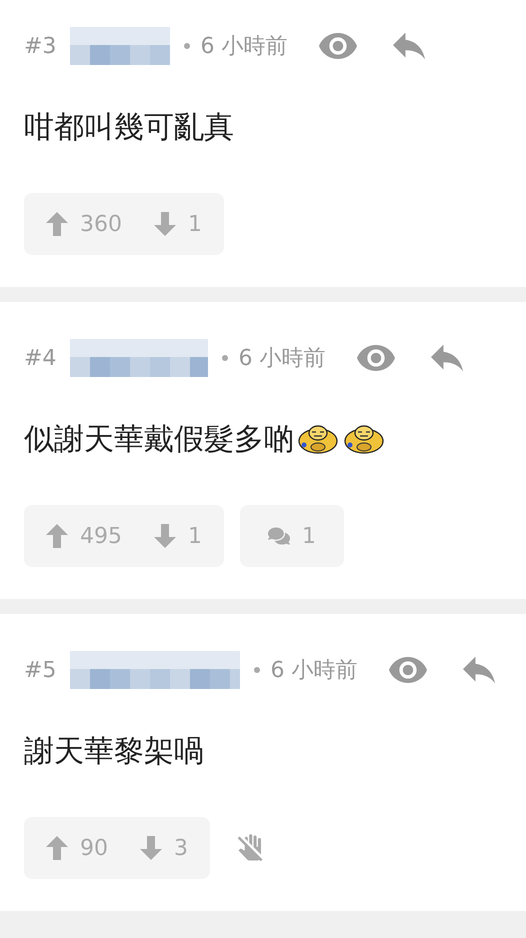  Describe the element at coordinates (84, 224) in the screenshot. I see `upvote-button: 360` at that location.